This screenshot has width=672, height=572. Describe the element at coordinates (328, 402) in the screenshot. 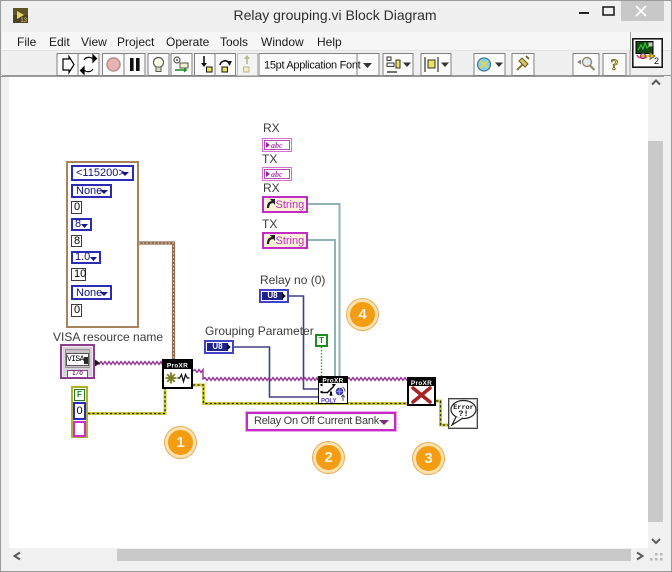

I see `svg-text: POLY` at that location.